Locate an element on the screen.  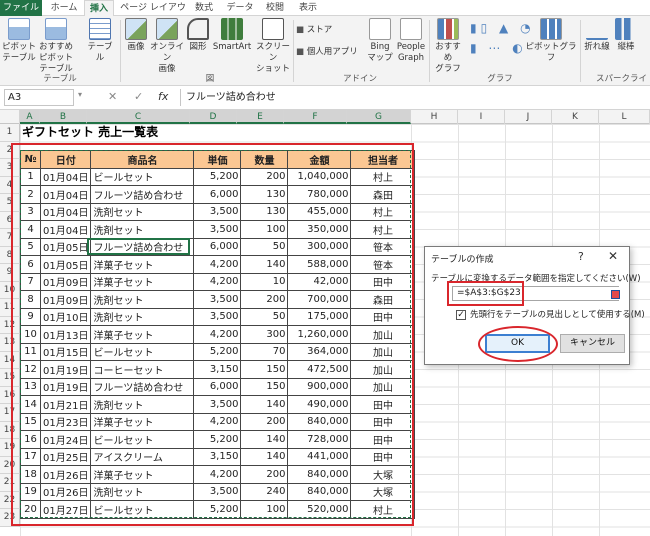
column-header-f: F is located at coordinates (315, 117).